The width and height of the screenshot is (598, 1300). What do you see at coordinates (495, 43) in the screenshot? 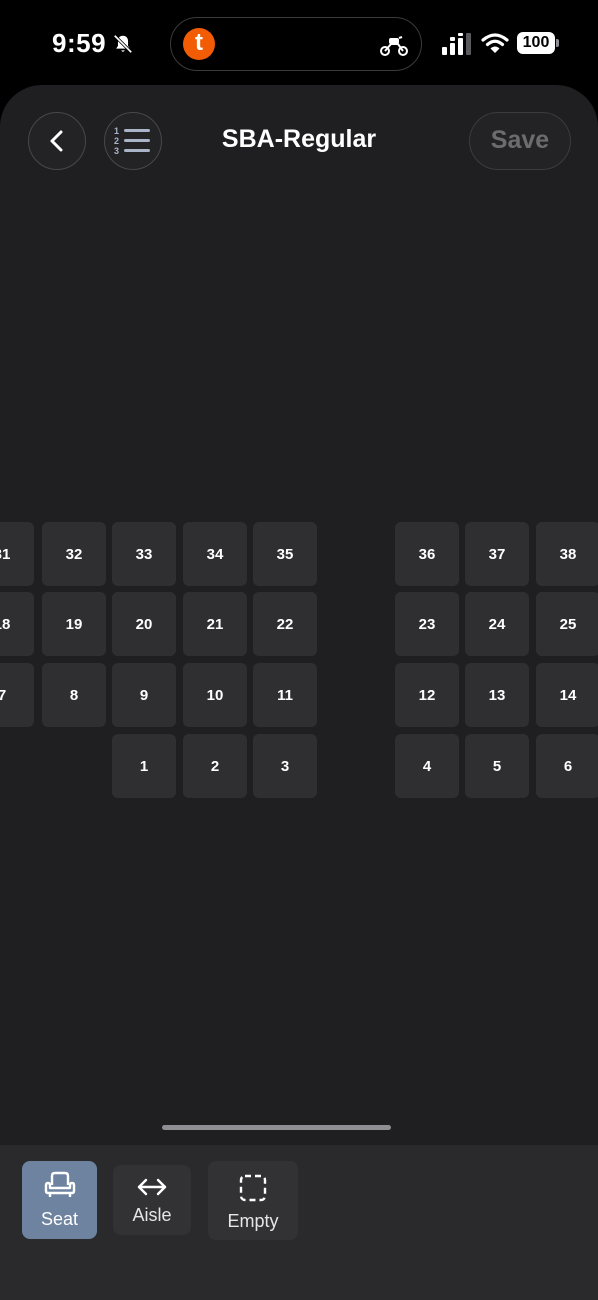
I see `wifi-icon` at bounding box center [495, 43].